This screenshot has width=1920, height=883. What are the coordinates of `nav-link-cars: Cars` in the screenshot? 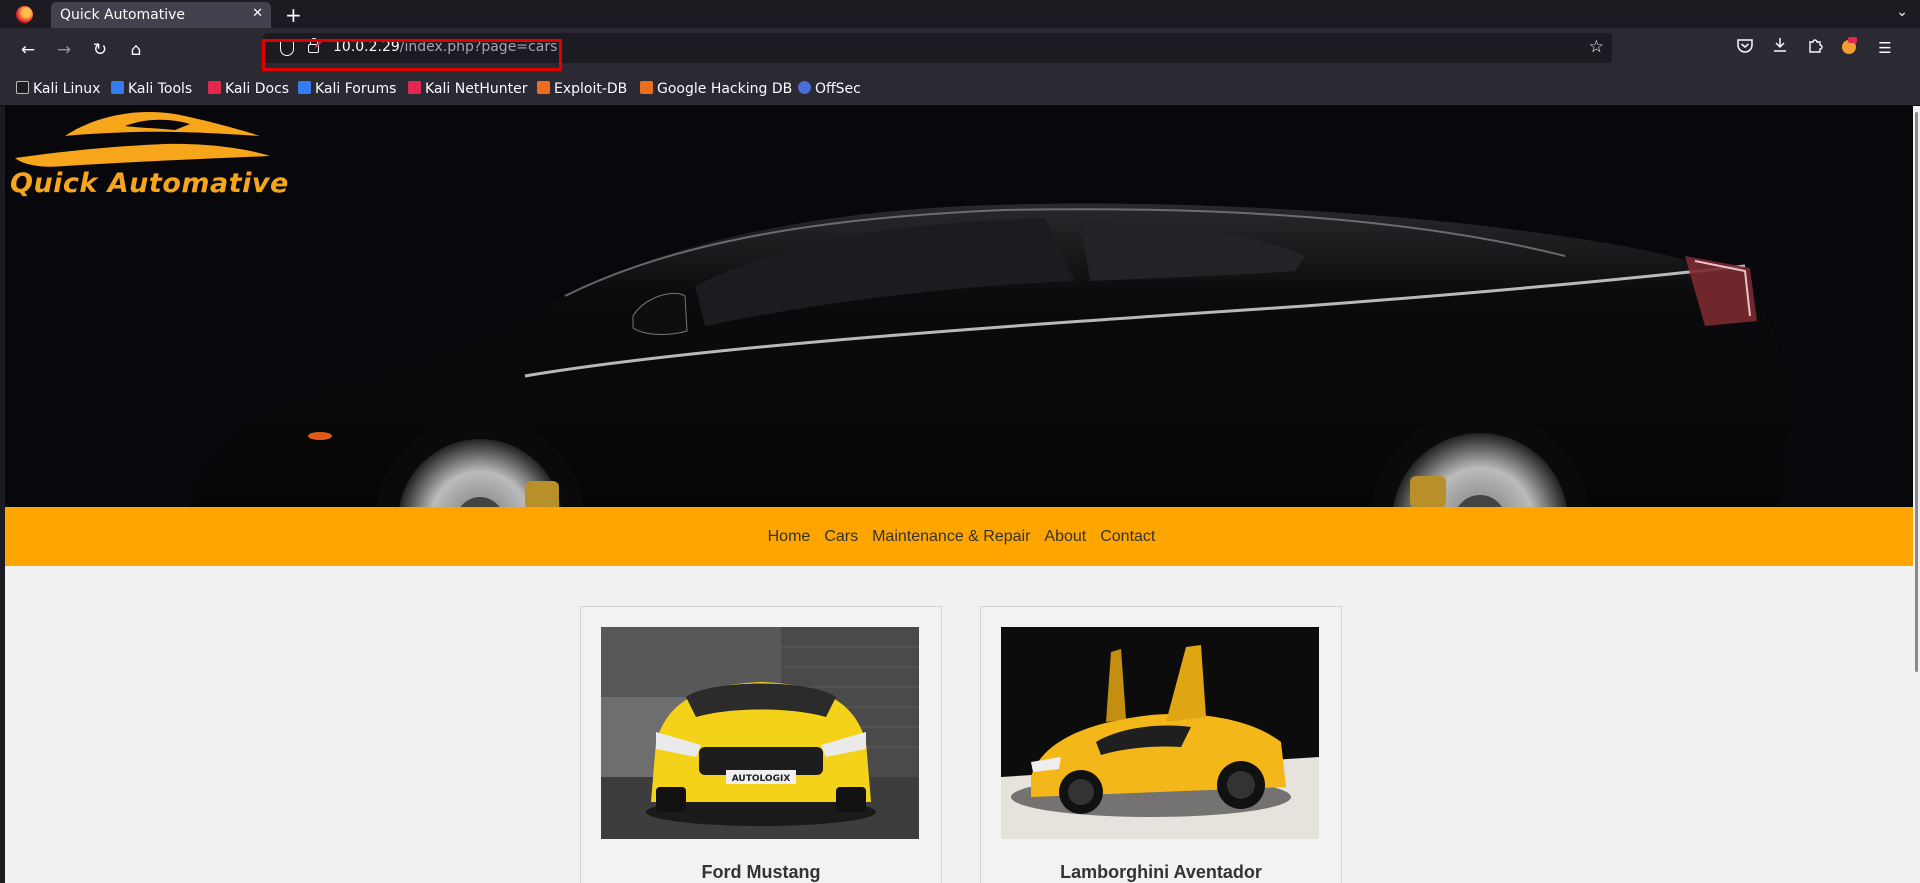 It's located at (841, 537).